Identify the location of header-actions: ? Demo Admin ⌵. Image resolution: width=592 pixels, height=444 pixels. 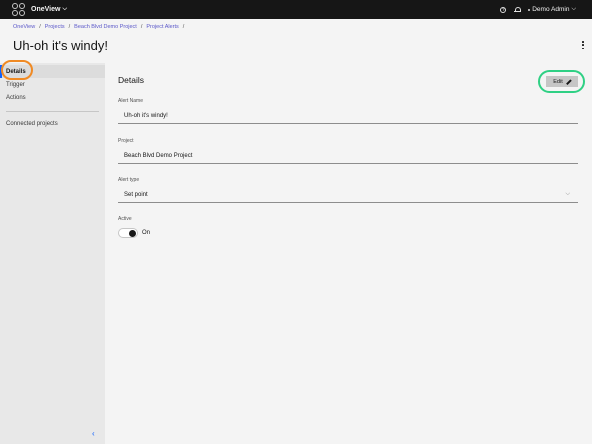
(538, 9).